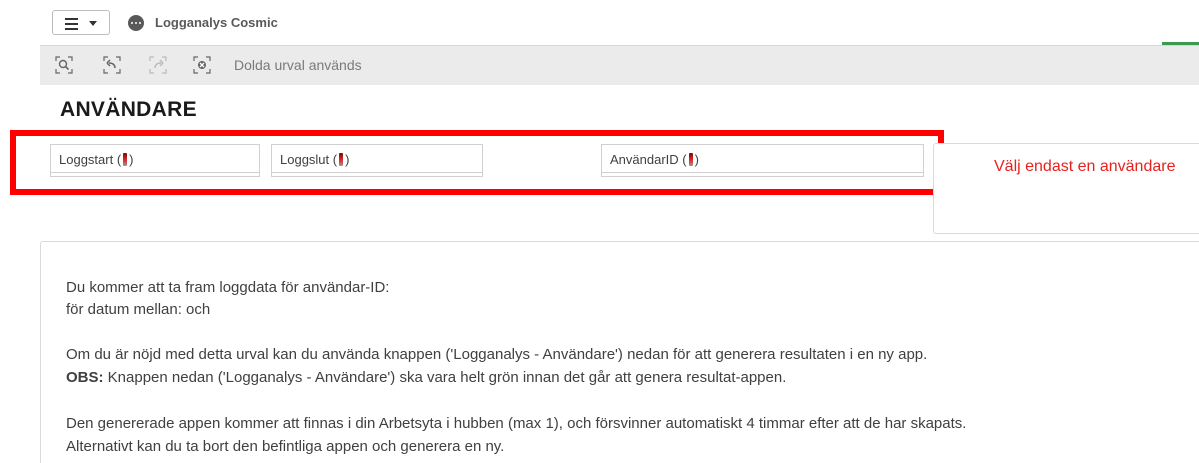  I want to click on smart-search-icon, so click(64, 65).